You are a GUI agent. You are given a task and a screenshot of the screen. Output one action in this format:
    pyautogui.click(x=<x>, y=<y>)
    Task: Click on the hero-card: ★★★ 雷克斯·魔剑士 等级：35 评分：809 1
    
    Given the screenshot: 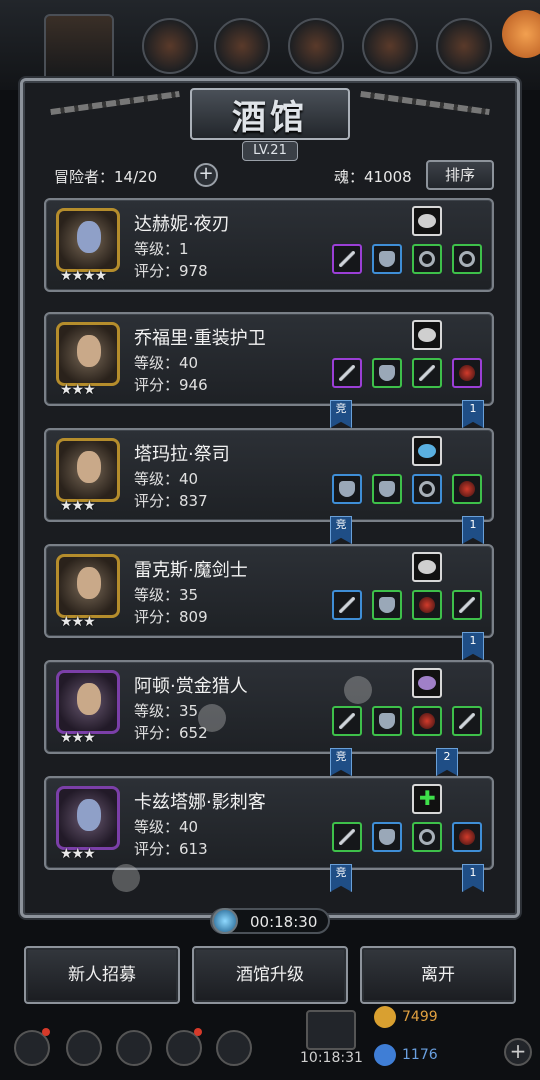 What is the action you would take?
    pyautogui.click(x=269, y=602)
    